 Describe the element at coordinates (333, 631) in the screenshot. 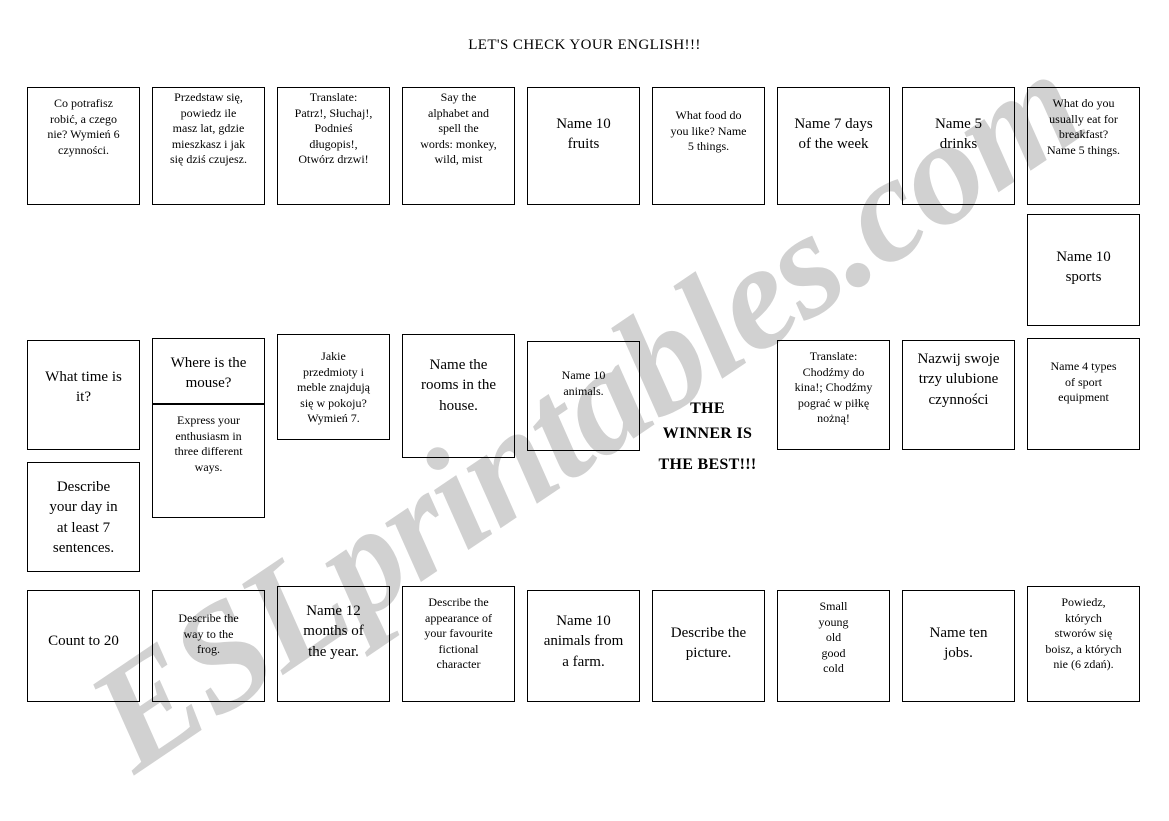

I see `task-card-text: Name 12 months of the year.` at that location.